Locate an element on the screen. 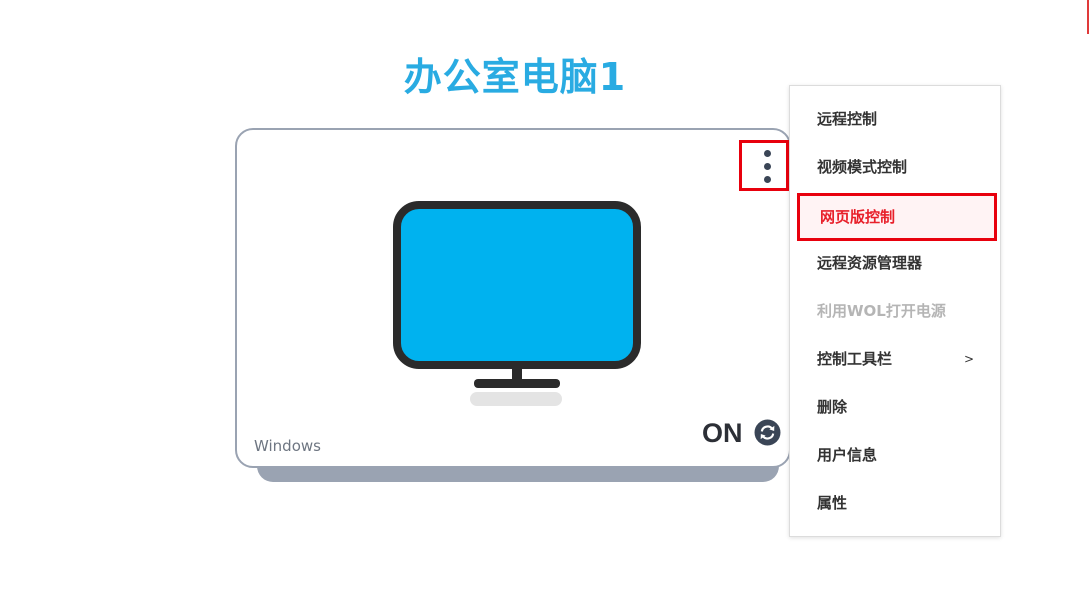 The image size is (1089, 603). menu-item-label: 属性 is located at coordinates (832, 503).